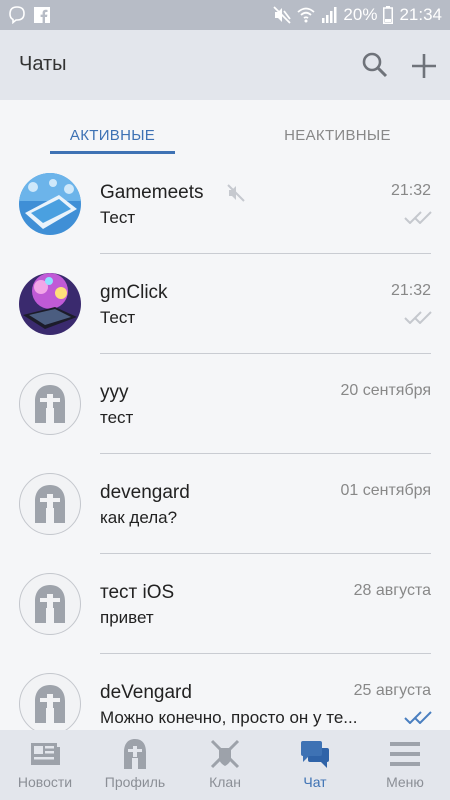 Image resolution: width=450 pixels, height=800 pixels. I want to click on tab-active: АКТИВНЫЕ, so click(112, 135).